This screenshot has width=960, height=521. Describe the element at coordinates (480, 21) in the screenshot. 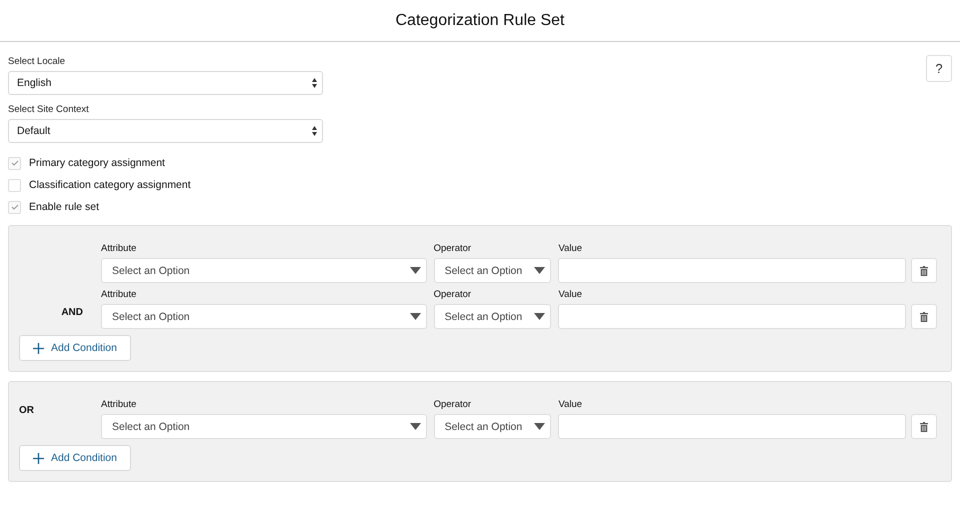

I see `window-title: Categorization Rule Set` at that location.